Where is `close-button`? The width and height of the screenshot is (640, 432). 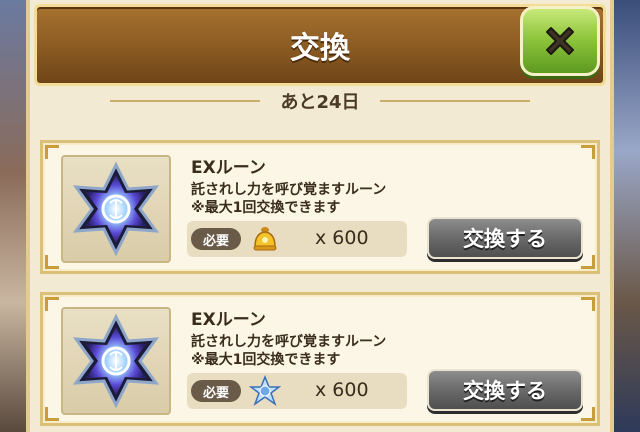
close-button is located at coordinates (560, 41).